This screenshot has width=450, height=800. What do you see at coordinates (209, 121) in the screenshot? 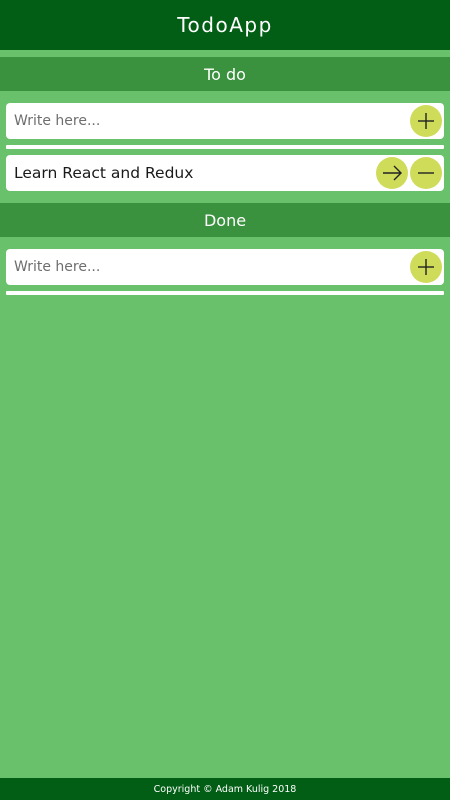
I see `todo-new-item-input` at bounding box center [209, 121].